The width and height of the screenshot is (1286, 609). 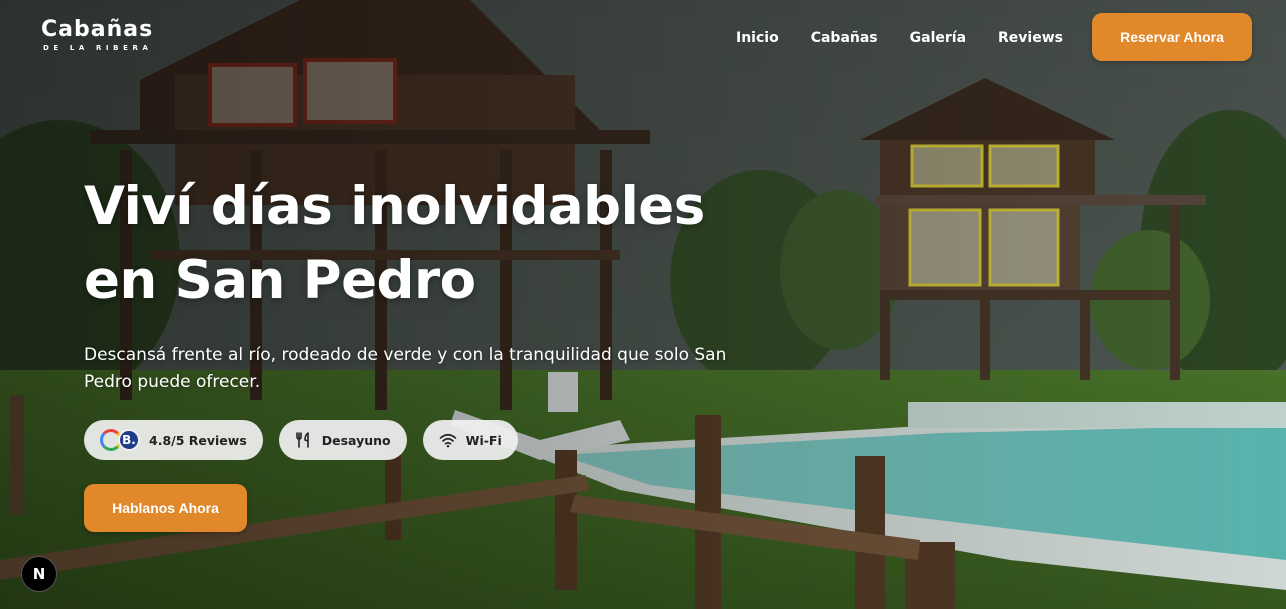 I want to click on feature-label-reviews: 4.8/5 Reviews, so click(x=198, y=440).